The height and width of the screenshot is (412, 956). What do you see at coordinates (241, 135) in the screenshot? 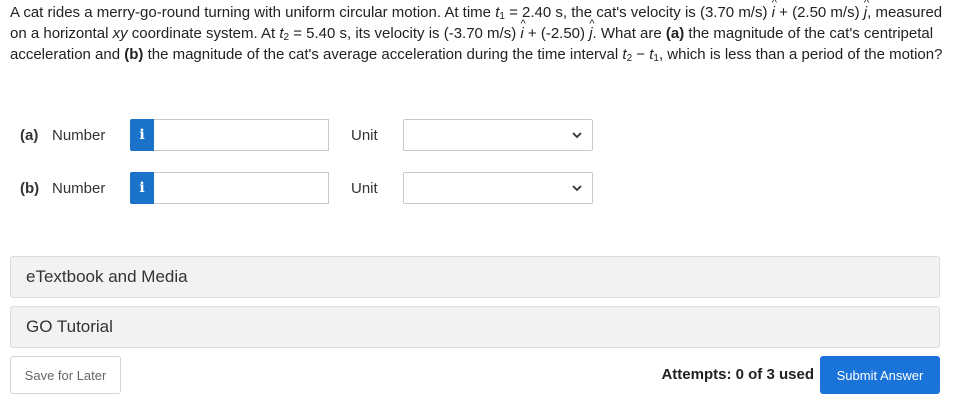
I see `number-input-a` at bounding box center [241, 135].